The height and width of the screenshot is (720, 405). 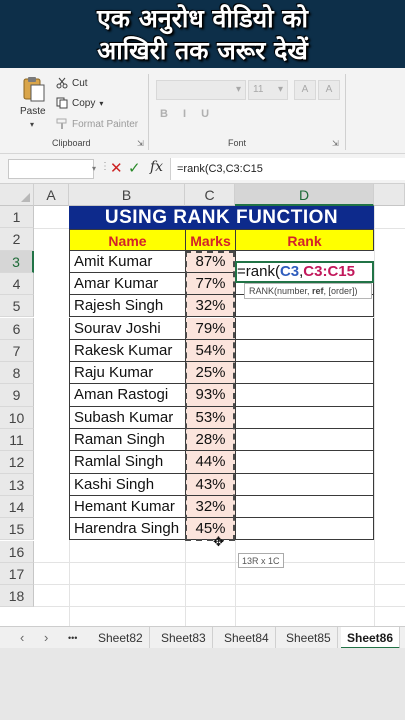 What do you see at coordinates (17, 373) in the screenshot?
I see `row-header: 8` at bounding box center [17, 373].